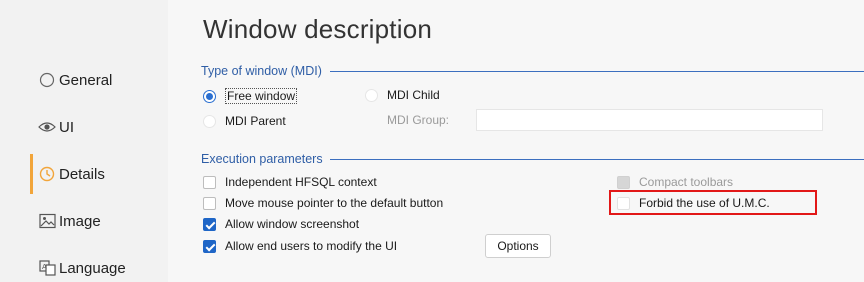 The height and width of the screenshot is (282, 864). I want to click on move-pointer-label: Move mouse pointer to the default button, so click(334, 203).